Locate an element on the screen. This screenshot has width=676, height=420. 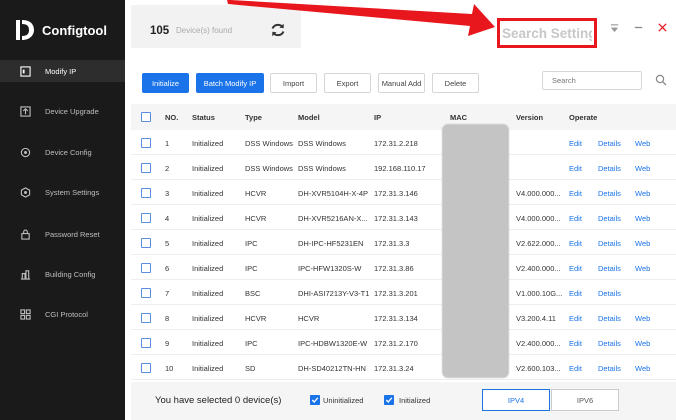
table-search-box is located at coordinates (592, 80).